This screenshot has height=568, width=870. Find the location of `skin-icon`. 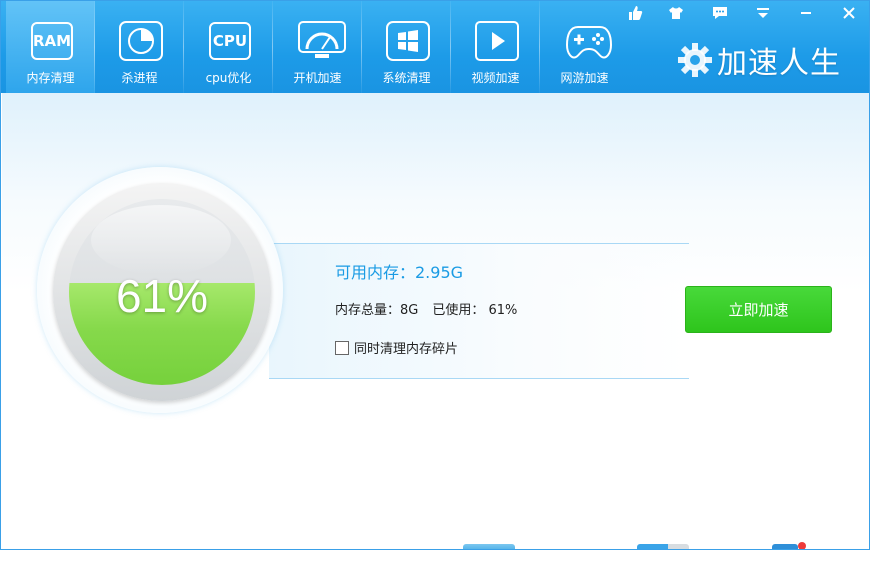

skin-icon is located at coordinates (676, 13).